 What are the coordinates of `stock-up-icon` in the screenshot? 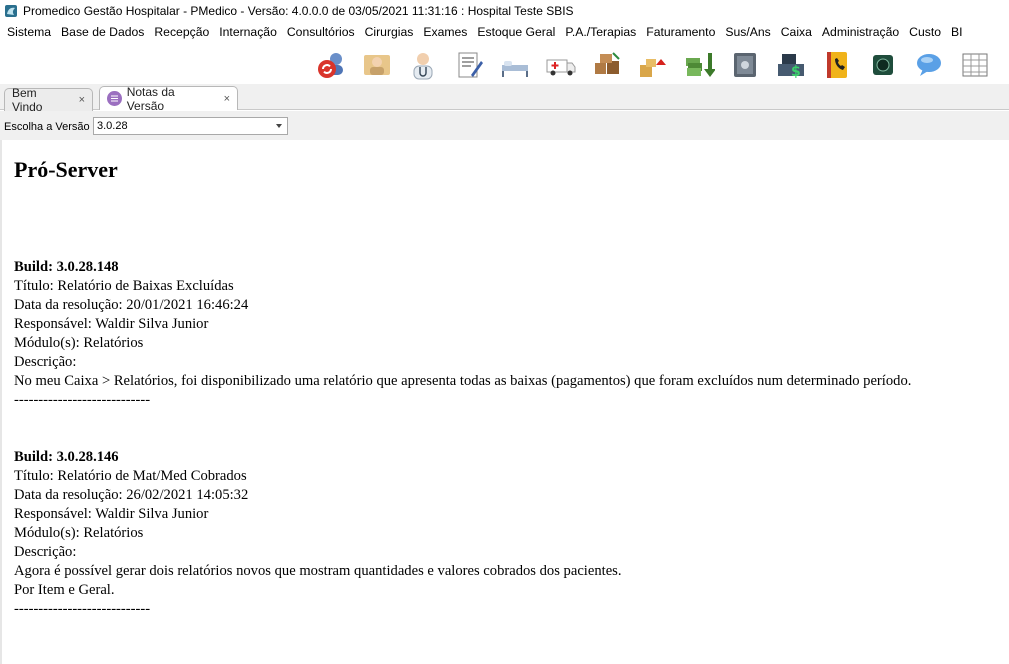 It's located at (653, 65).